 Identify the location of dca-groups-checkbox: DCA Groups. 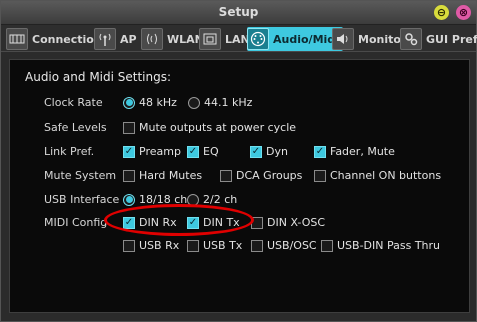
(261, 175).